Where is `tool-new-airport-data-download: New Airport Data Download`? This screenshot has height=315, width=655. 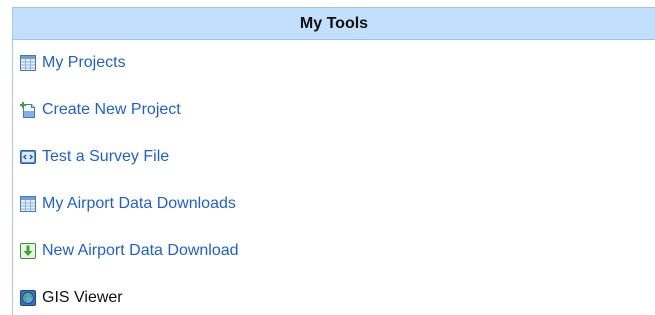
tool-new-airport-data-download: New Airport Data Download is located at coordinates (129, 251).